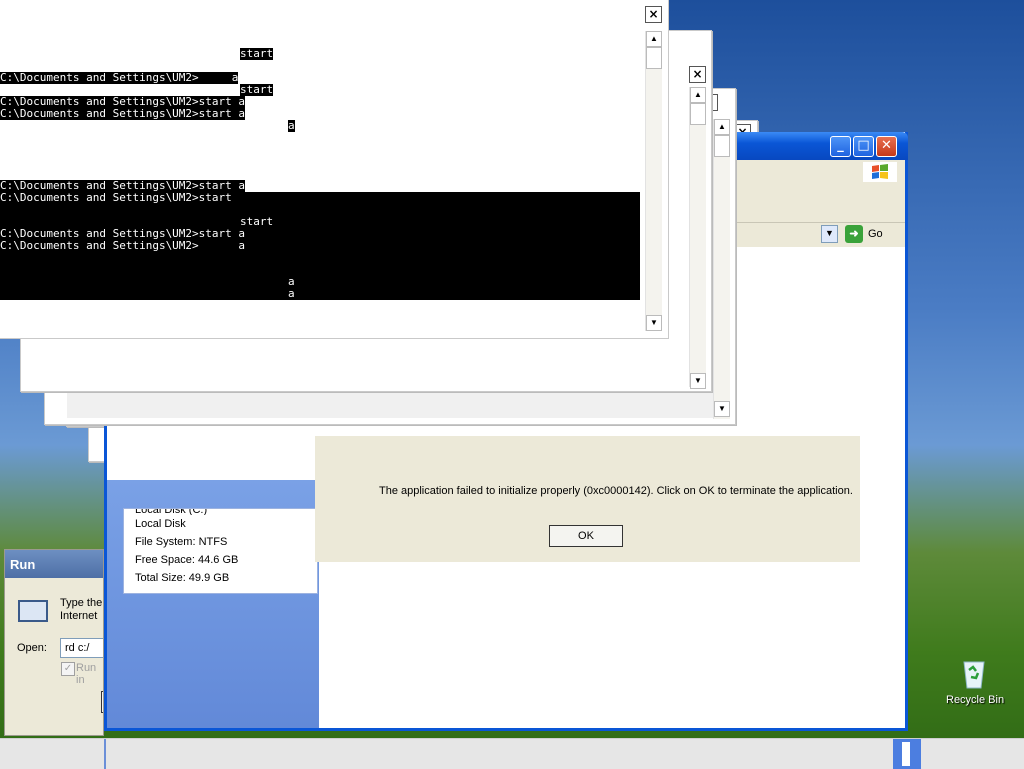 This screenshot has width=1024, height=769. Describe the element at coordinates (257, 53) in the screenshot. I see `console-line: start` at that location.